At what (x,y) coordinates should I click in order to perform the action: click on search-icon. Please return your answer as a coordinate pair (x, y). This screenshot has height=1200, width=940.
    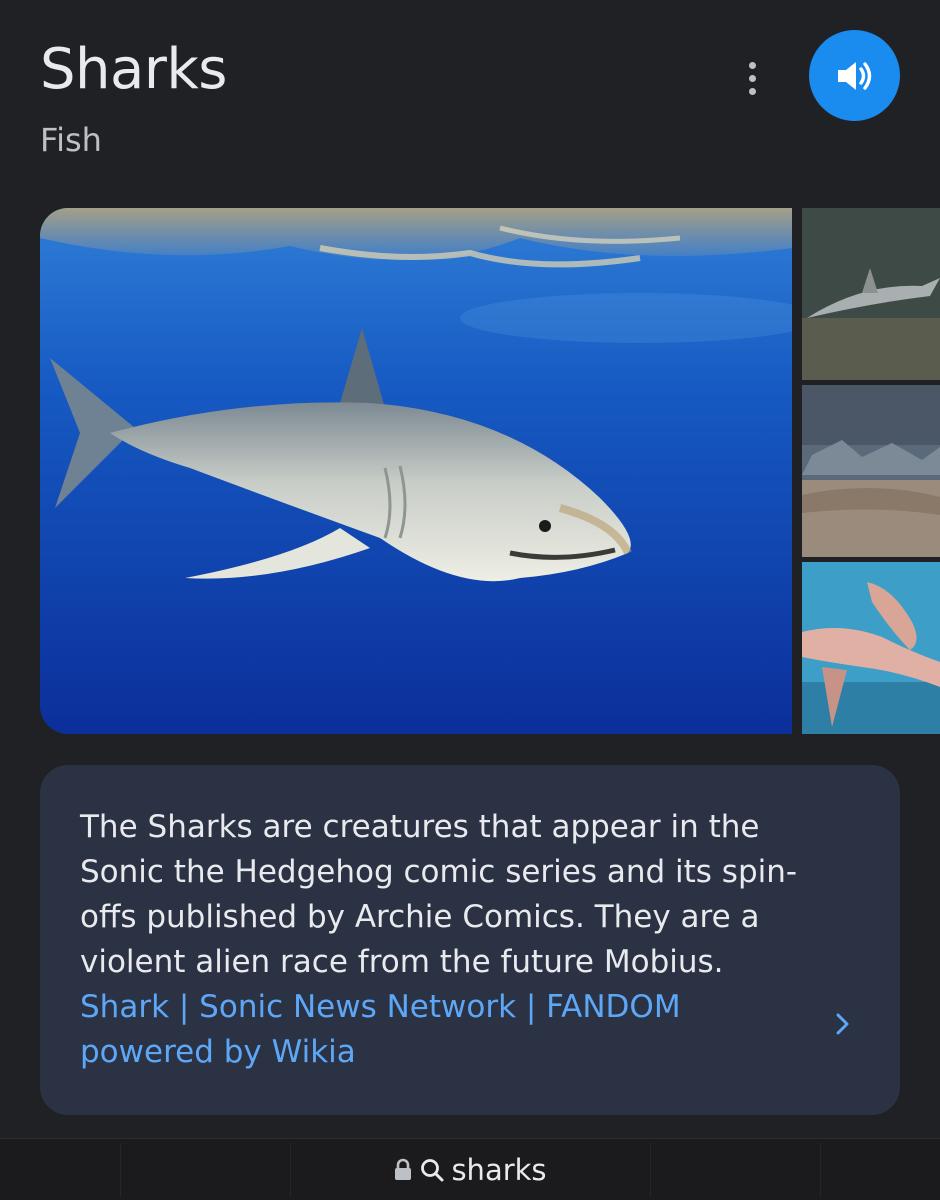
    Looking at the image, I should click on (432, 1170).